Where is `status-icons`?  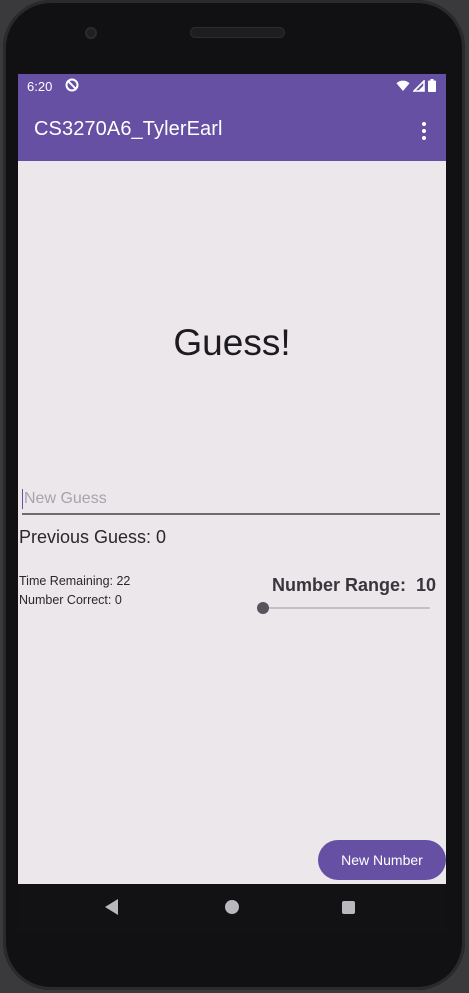
status-icons is located at coordinates (416, 85).